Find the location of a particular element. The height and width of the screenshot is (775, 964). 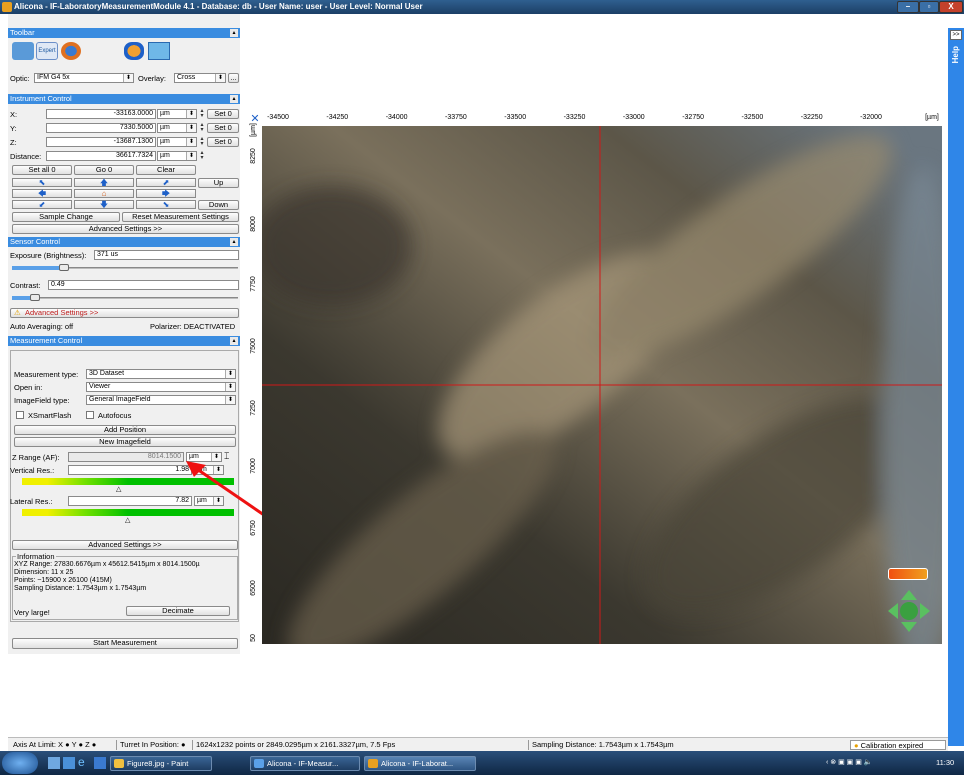

exposure-field: 371 us is located at coordinates (166, 255).